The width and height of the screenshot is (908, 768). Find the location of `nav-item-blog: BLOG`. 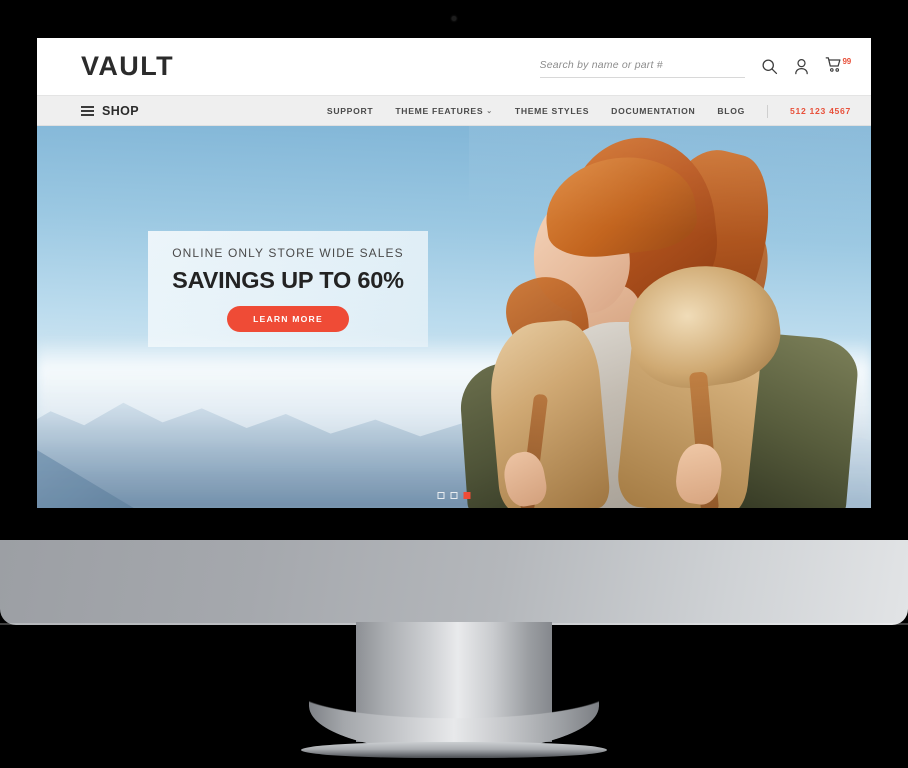

nav-item-blog: BLOG is located at coordinates (731, 111).